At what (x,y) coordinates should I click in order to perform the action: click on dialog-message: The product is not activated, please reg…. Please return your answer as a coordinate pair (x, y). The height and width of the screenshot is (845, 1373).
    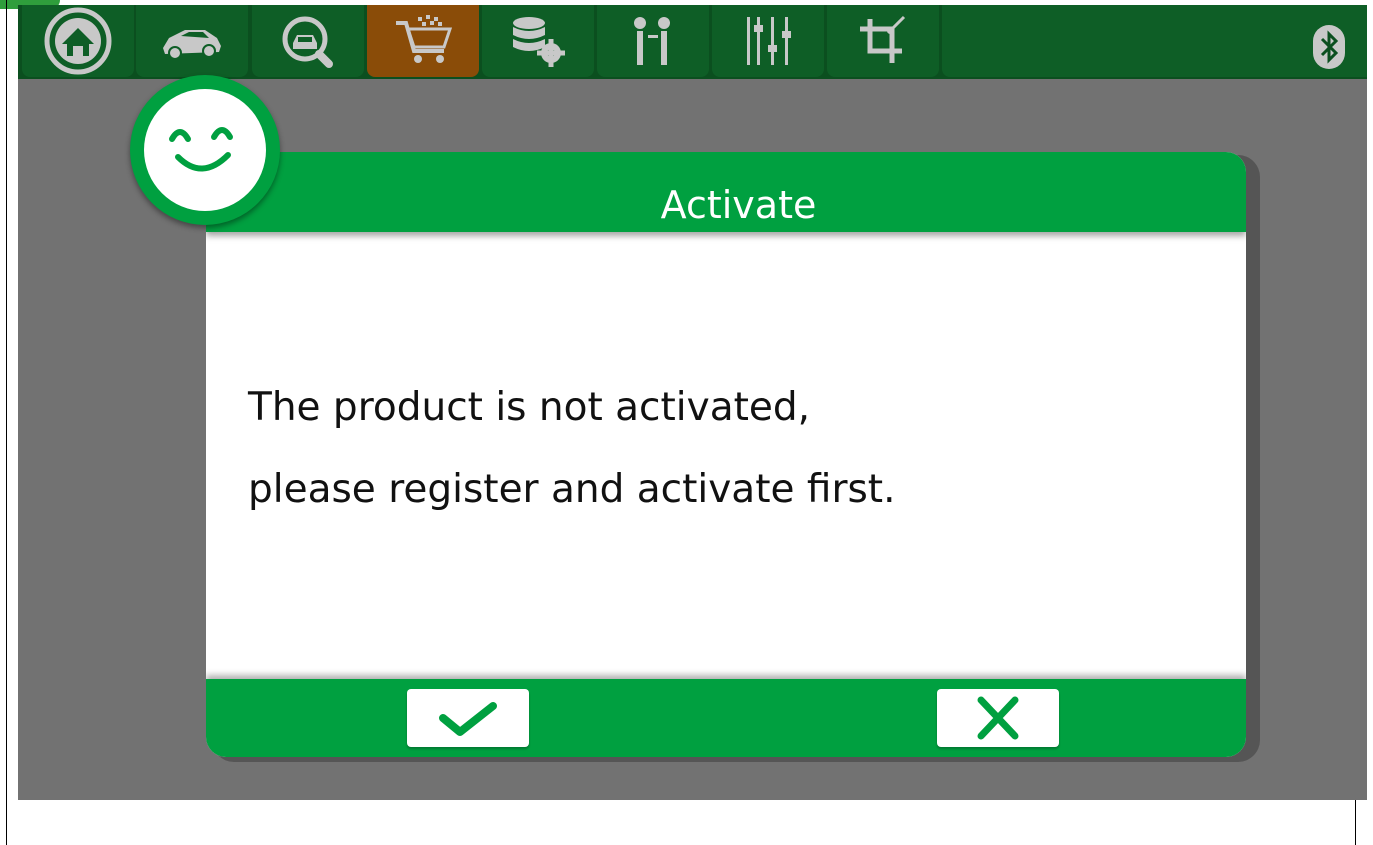
    Looking at the image, I should click on (698, 449).